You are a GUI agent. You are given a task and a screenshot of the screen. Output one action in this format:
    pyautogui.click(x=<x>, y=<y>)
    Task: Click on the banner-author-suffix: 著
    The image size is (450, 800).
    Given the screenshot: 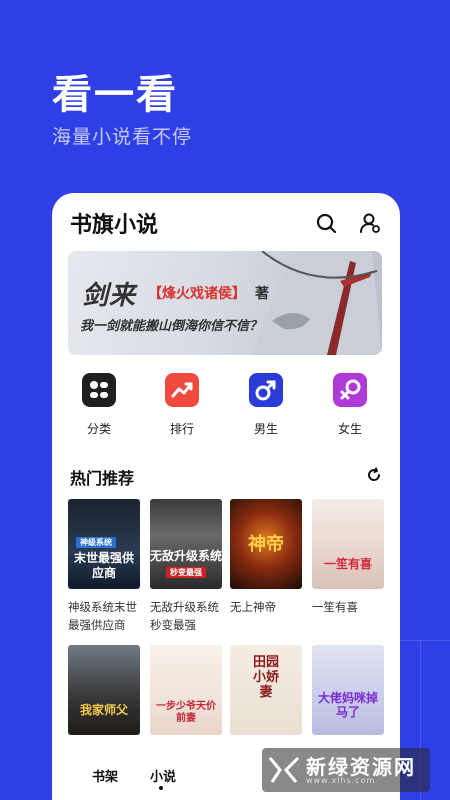 What is the action you would take?
    pyautogui.click(x=262, y=294)
    